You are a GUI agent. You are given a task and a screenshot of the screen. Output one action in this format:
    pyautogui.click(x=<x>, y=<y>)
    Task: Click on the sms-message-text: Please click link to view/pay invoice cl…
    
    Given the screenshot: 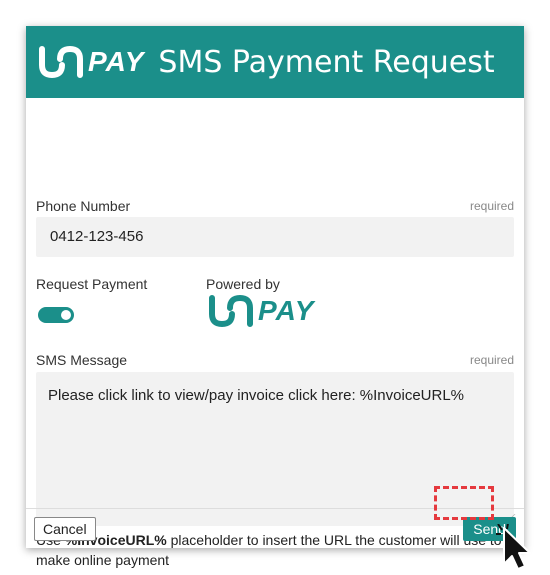 What is the action you would take?
    pyautogui.click(x=256, y=395)
    